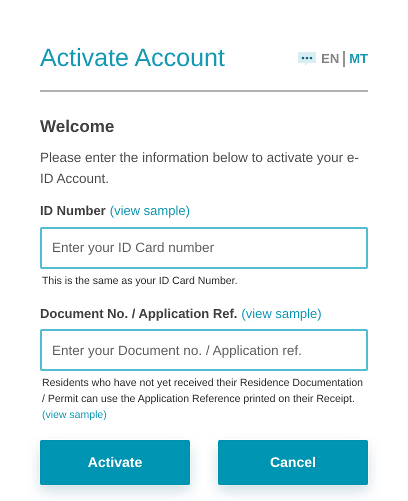 The image size is (408, 501). Describe the element at coordinates (139, 313) in the screenshot. I see `field-label: Document No. / Application Ref.` at that location.